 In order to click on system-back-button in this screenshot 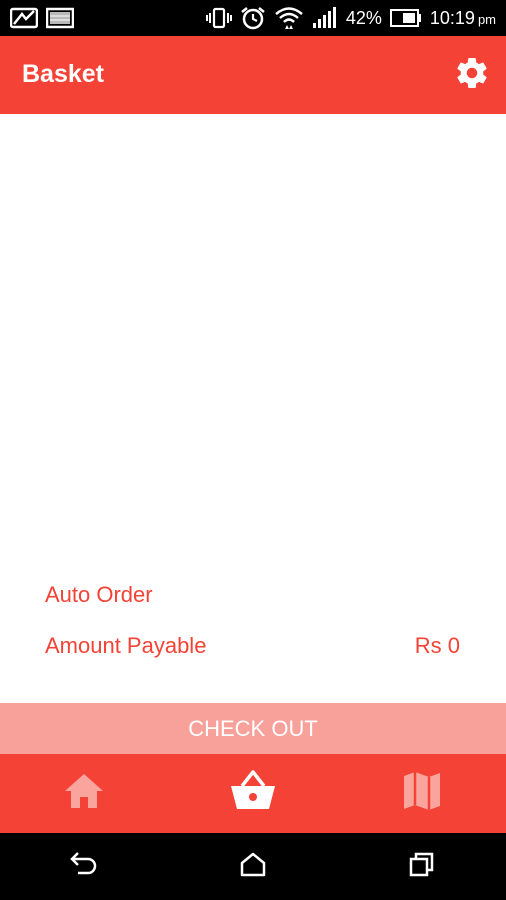, I will do `click(84, 866)`.